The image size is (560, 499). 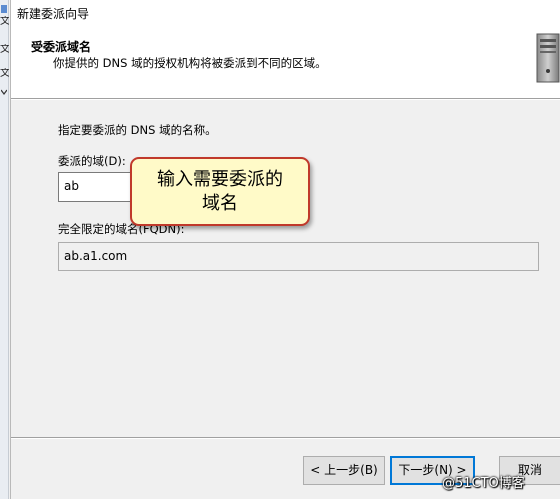 What do you see at coordinates (548, 58) in the screenshot?
I see `server-icon` at bounding box center [548, 58].